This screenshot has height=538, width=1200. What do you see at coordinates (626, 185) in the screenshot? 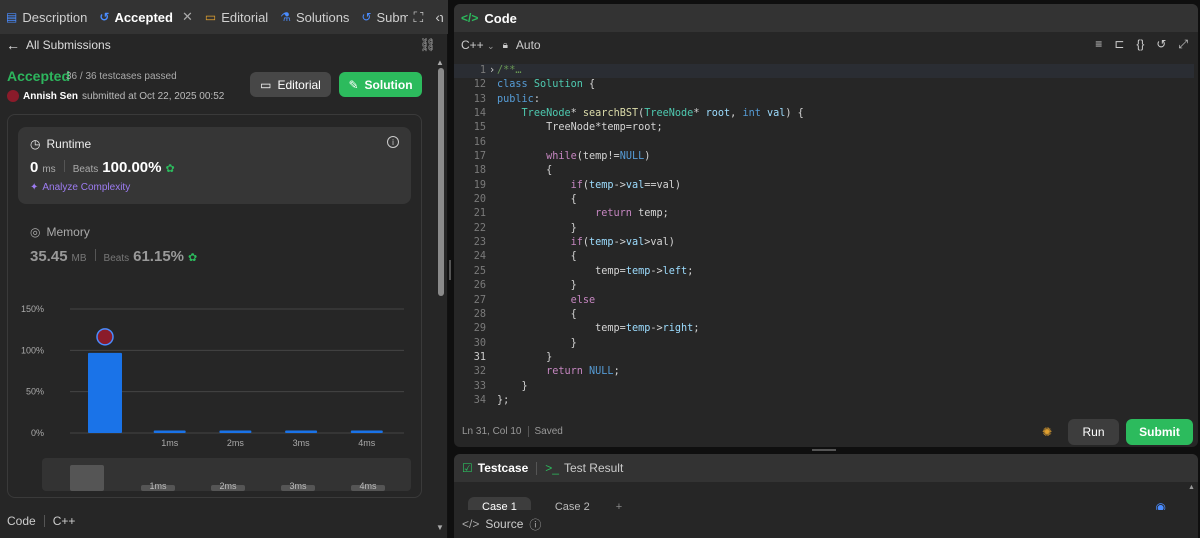
I see `code-text: if(temp->val==val)` at bounding box center [626, 185].